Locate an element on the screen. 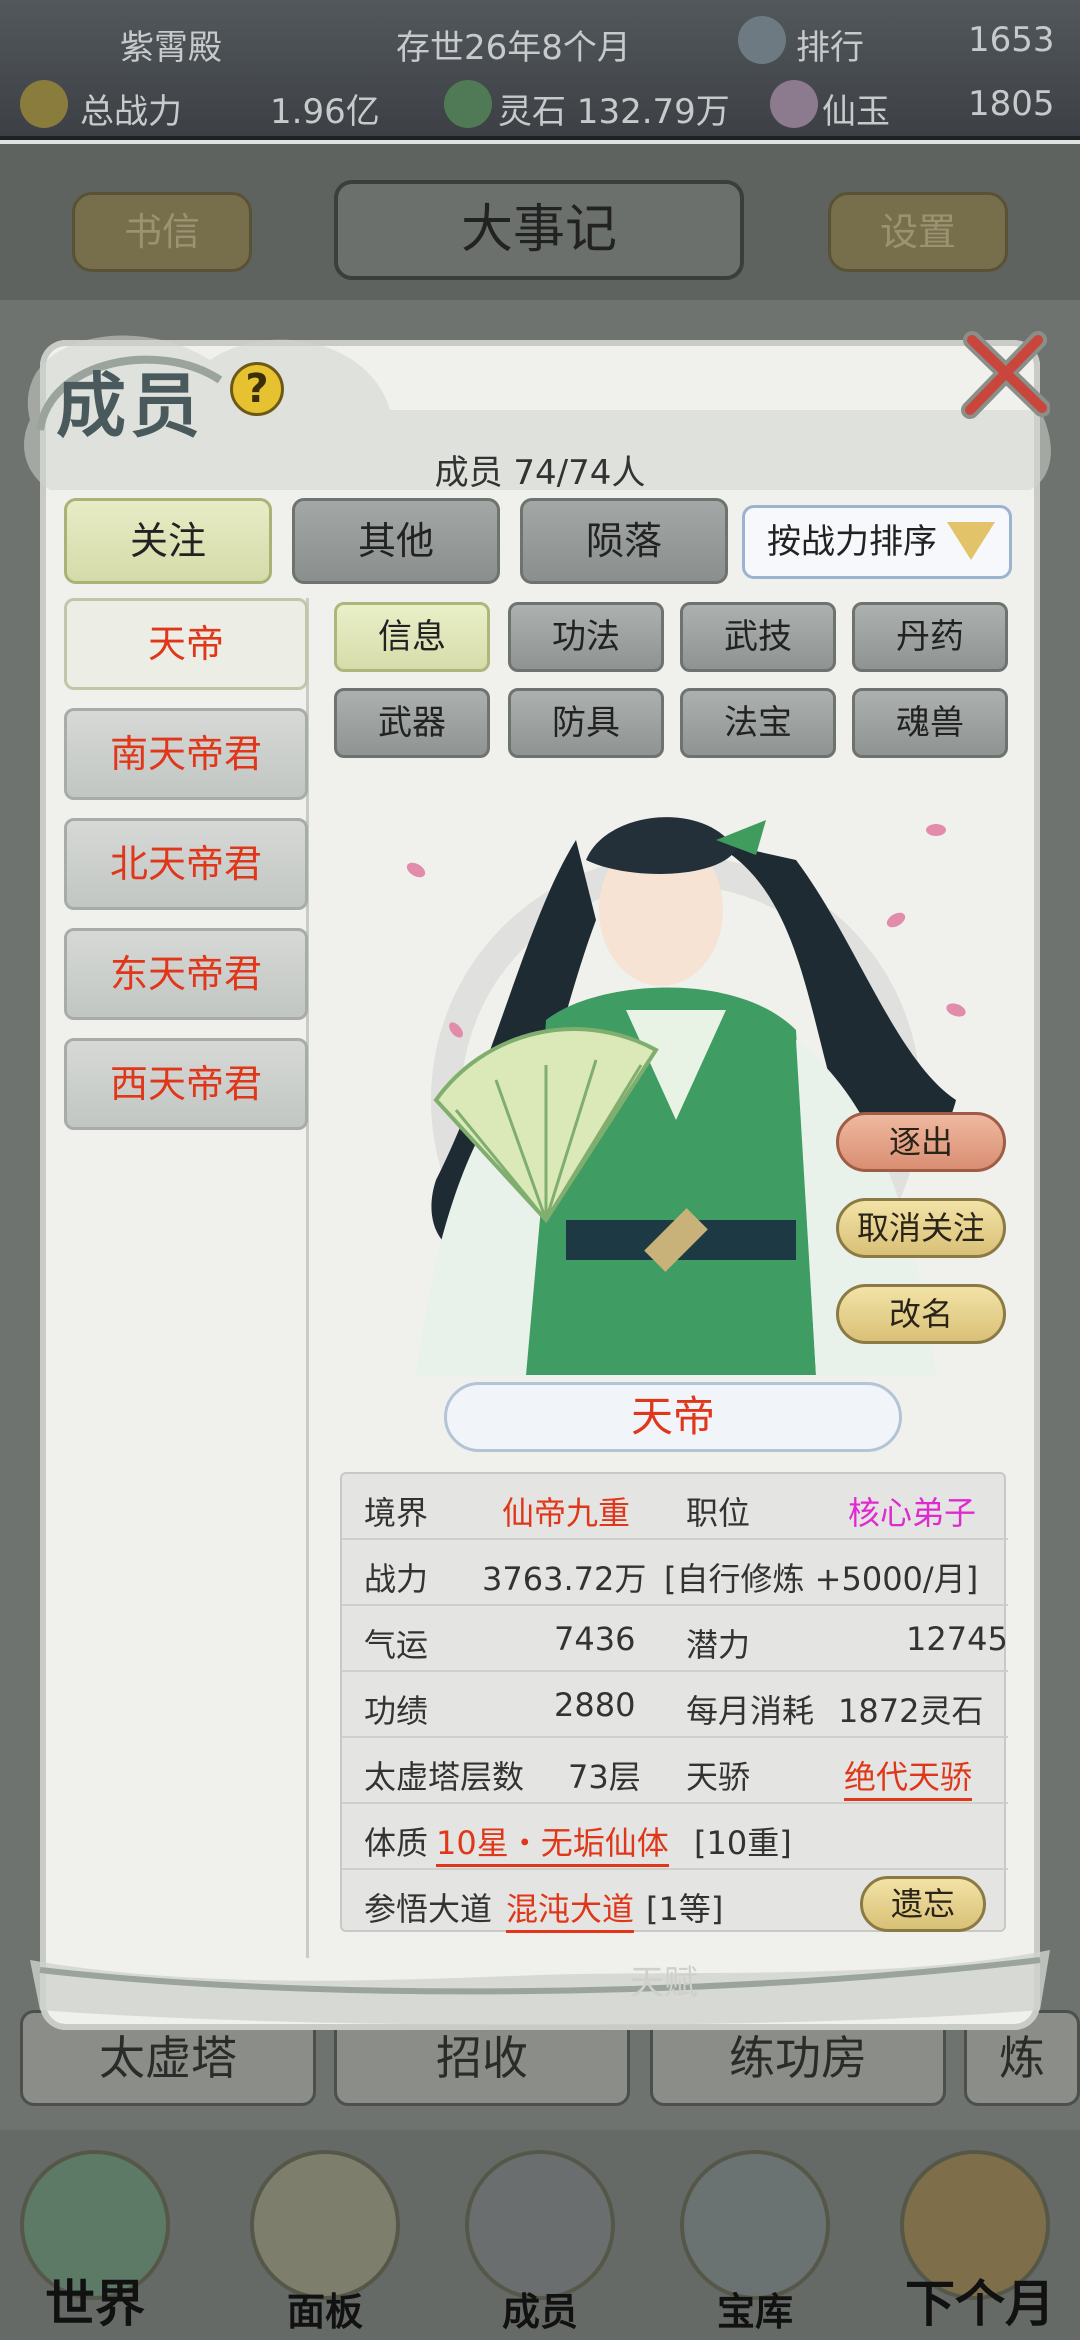 Image resolution: width=1080 pixels, height=2340 pixels. constitution-value: 10星・无垢仙体 is located at coordinates (552, 1842).